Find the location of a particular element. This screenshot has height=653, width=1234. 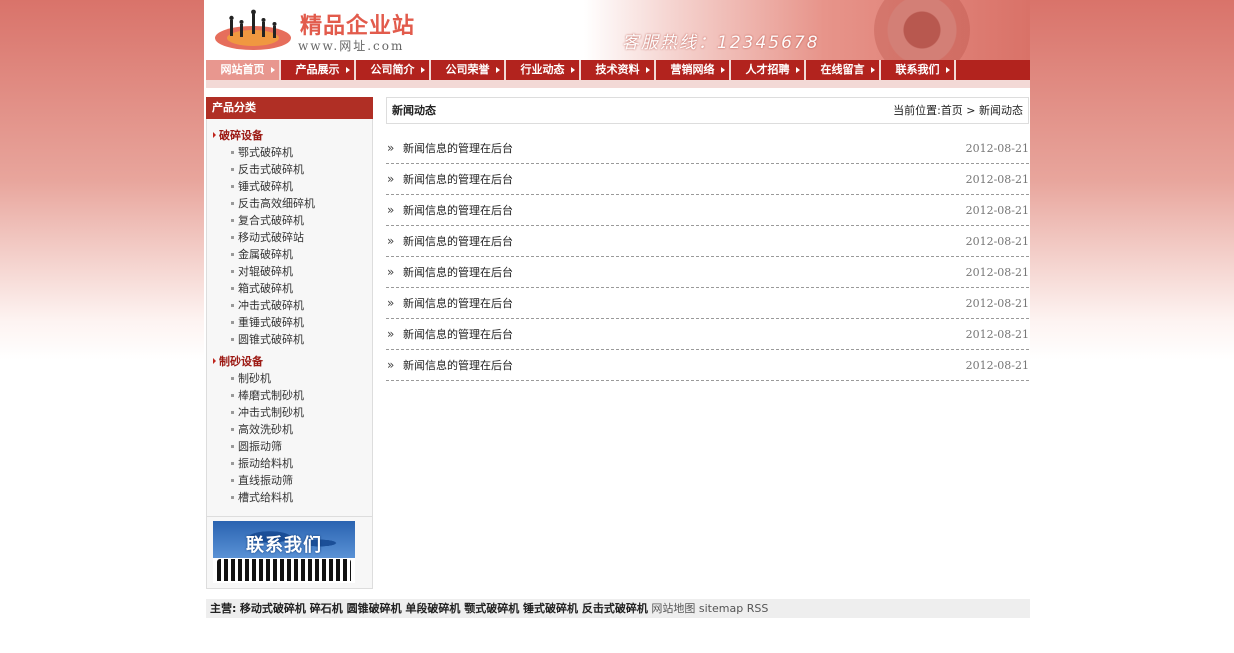

nav-item-label: 技术资料 is located at coordinates (617, 69).